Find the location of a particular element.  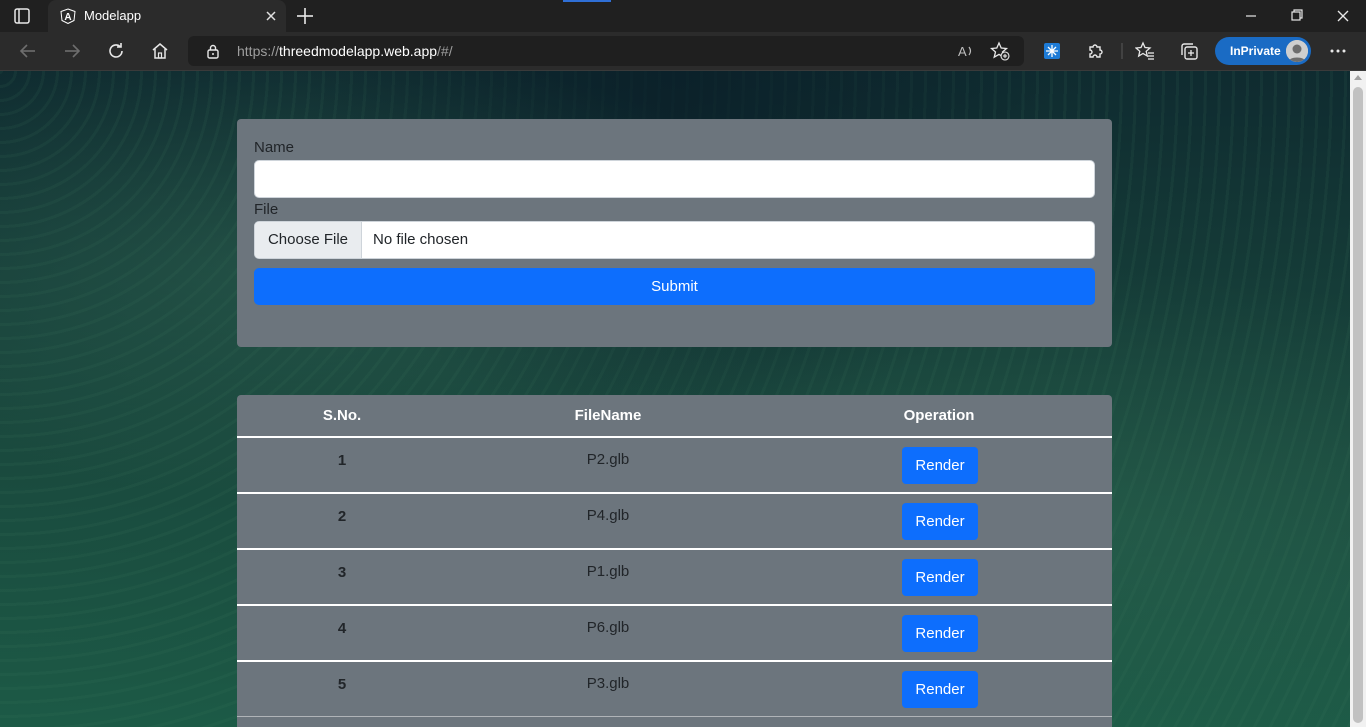

close-window-icon is located at coordinates (1343, 16).